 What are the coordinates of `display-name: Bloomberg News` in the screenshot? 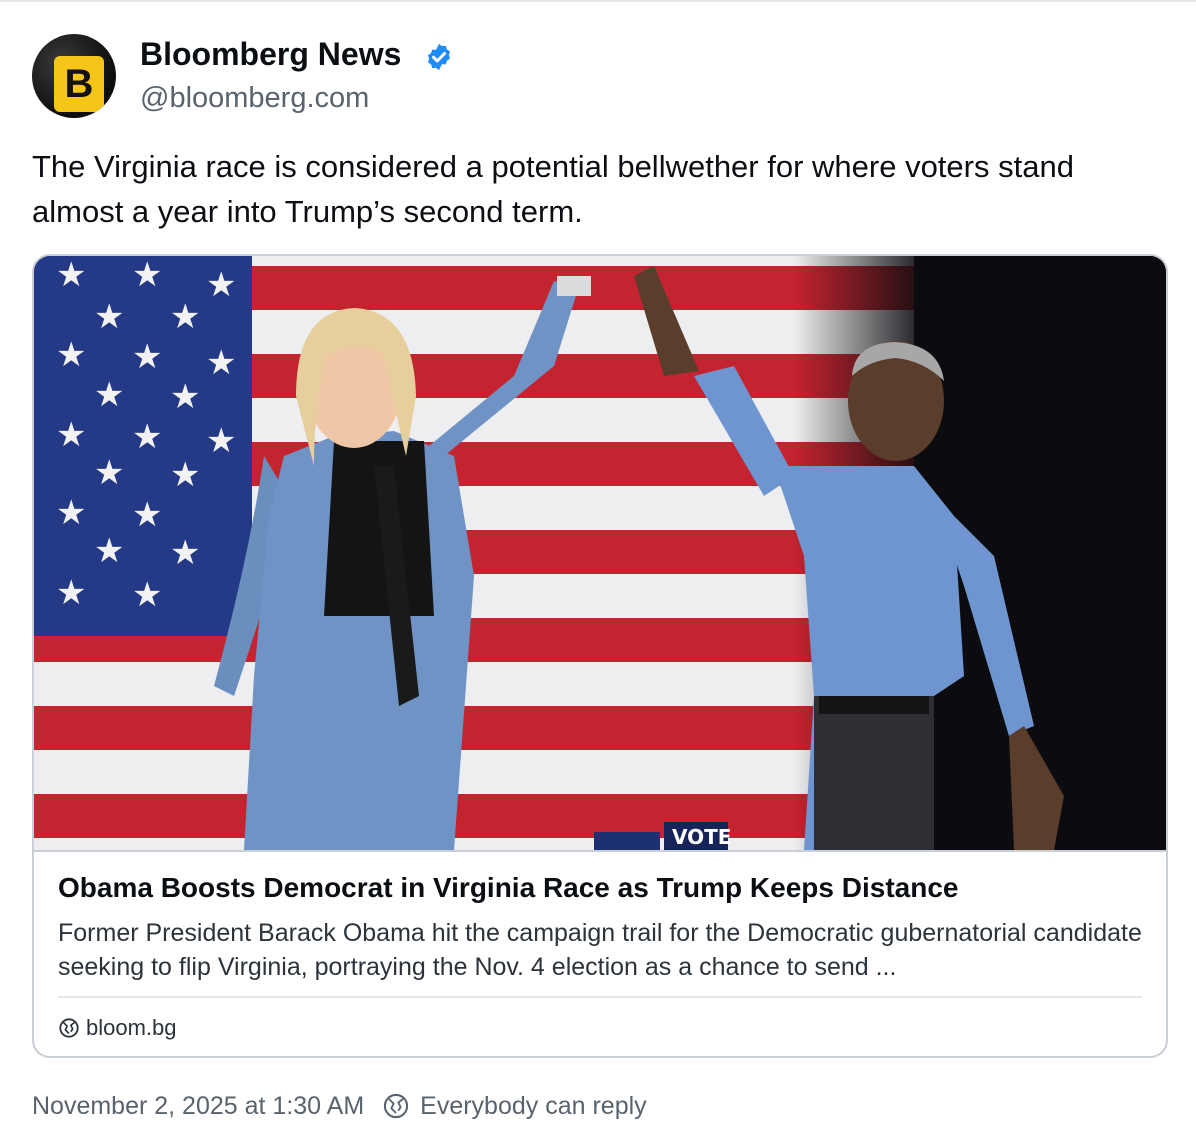 It's located at (270, 54).